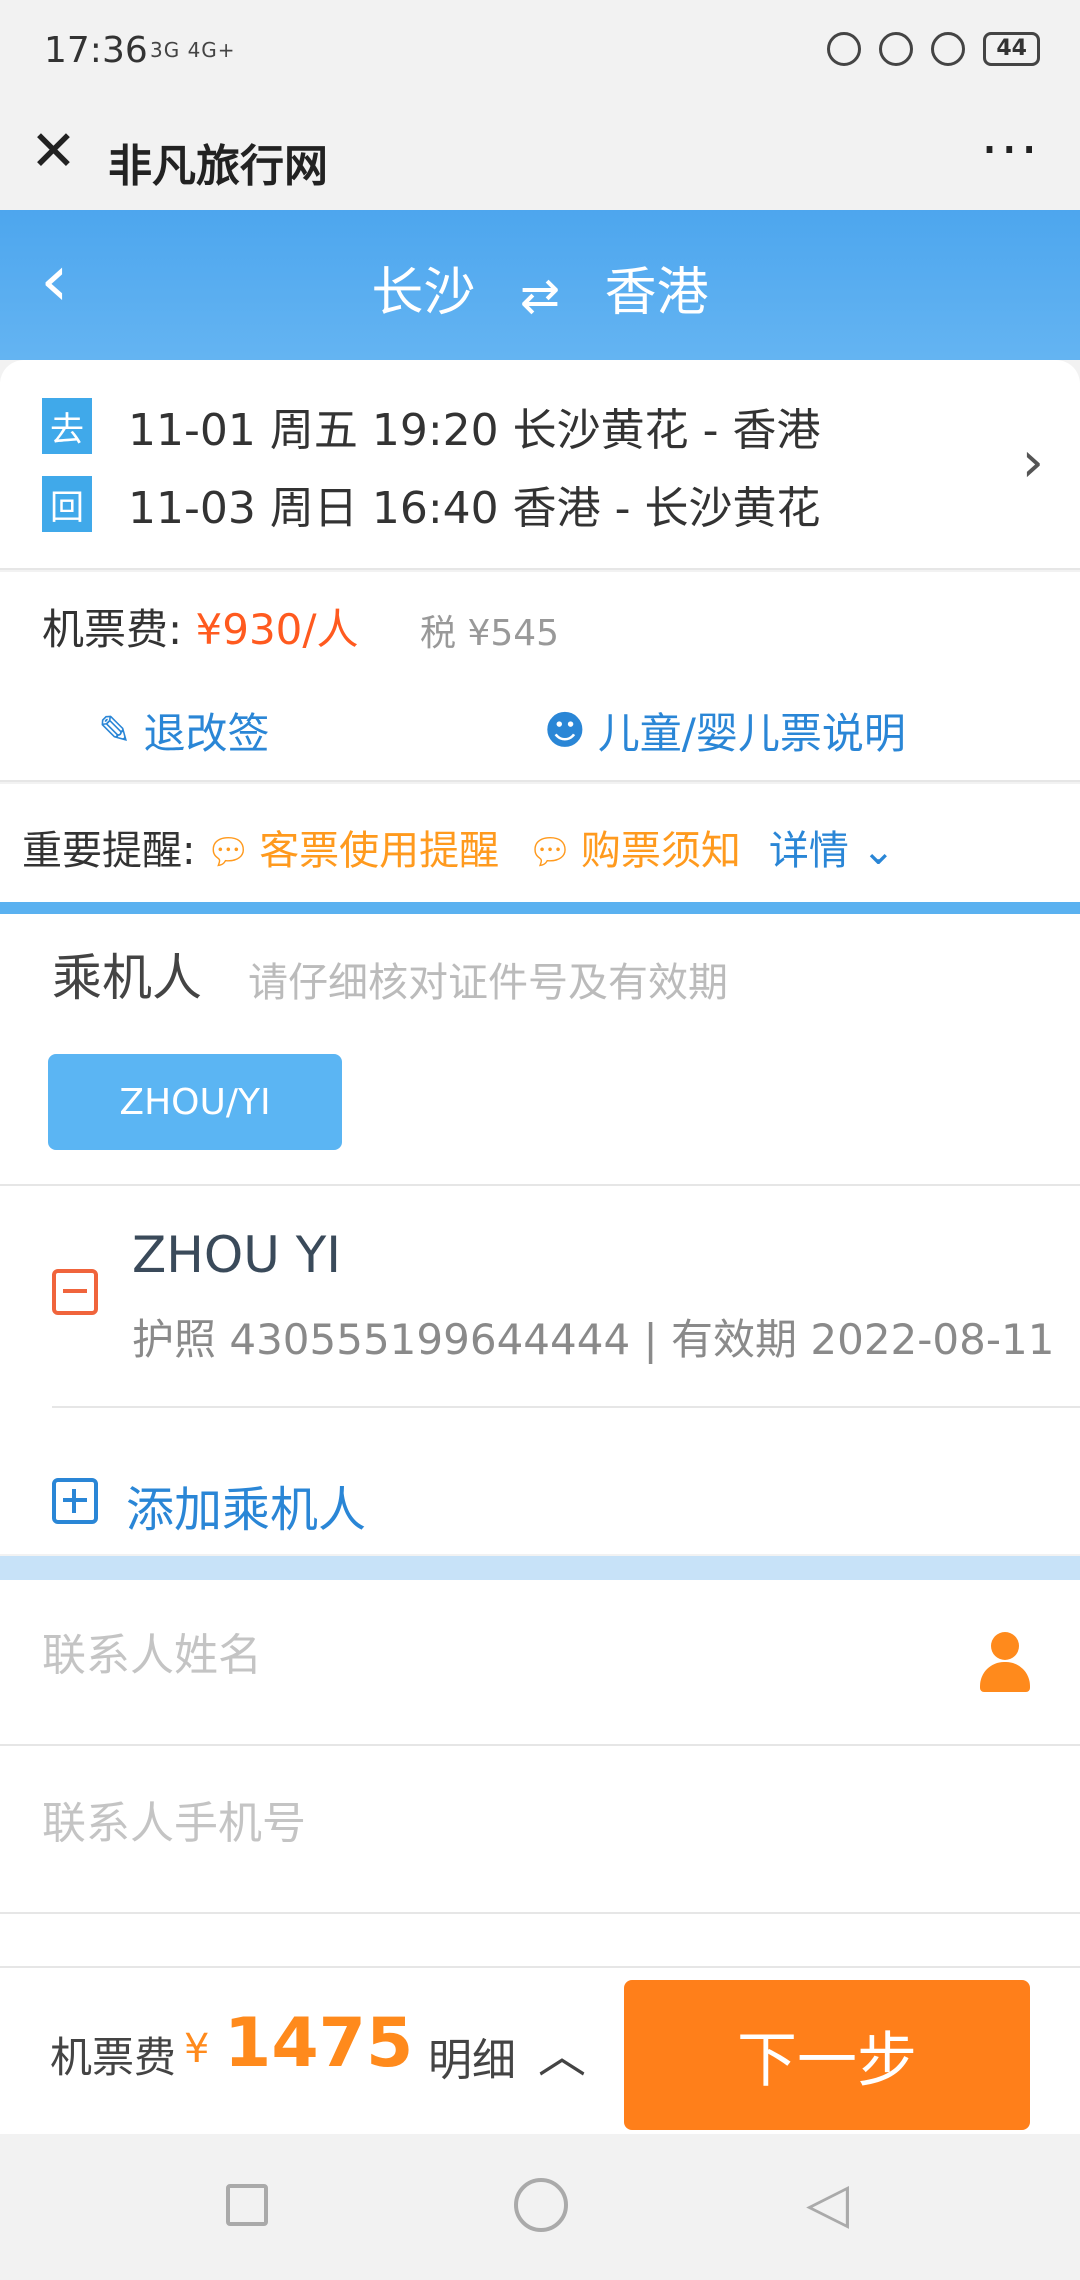  Describe the element at coordinates (492, 1823) in the screenshot. I see `contact-phone-input` at that location.